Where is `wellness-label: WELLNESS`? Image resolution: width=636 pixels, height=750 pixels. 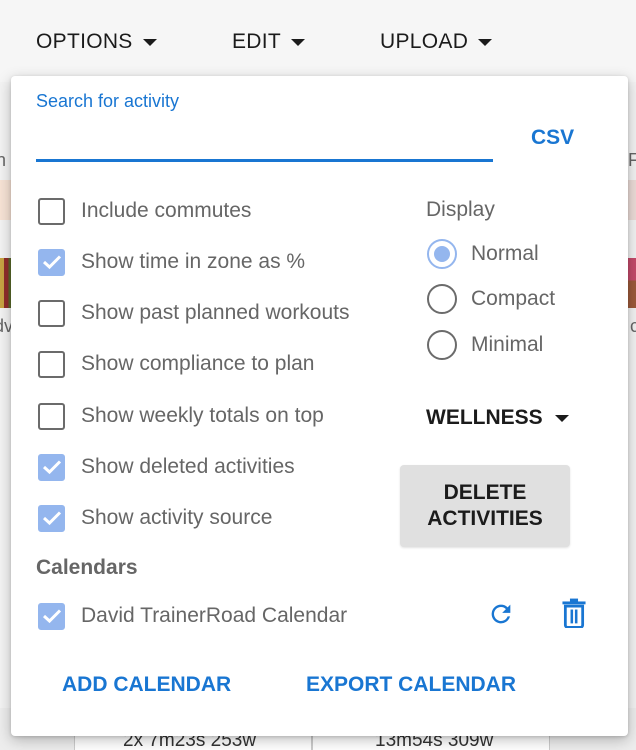
wellness-label: WELLNESS is located at coordinates (484, 417).